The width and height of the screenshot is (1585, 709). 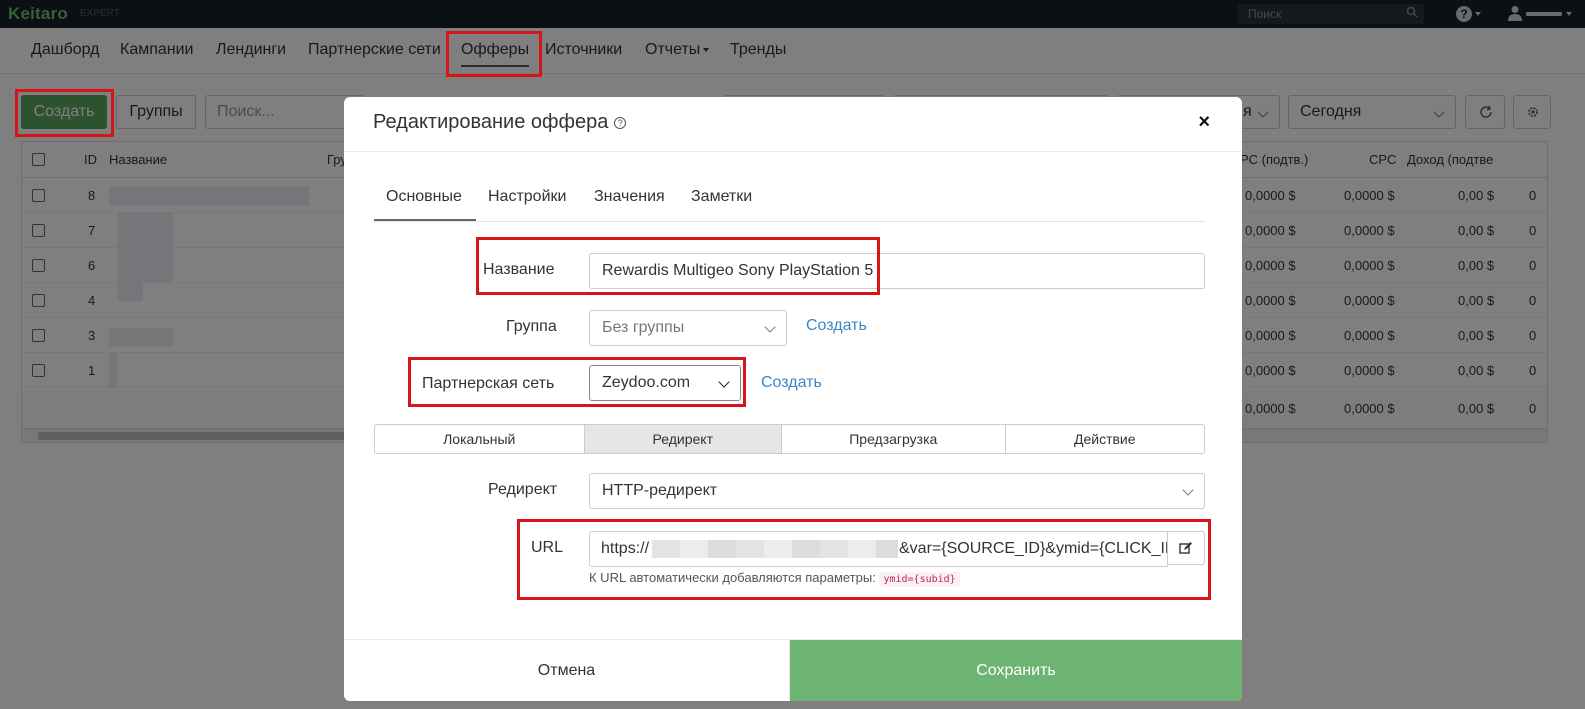 What do you see at coordinates (775, 549) in the screenshot?
I see `url-redacted` at bounding box center [775, 549].